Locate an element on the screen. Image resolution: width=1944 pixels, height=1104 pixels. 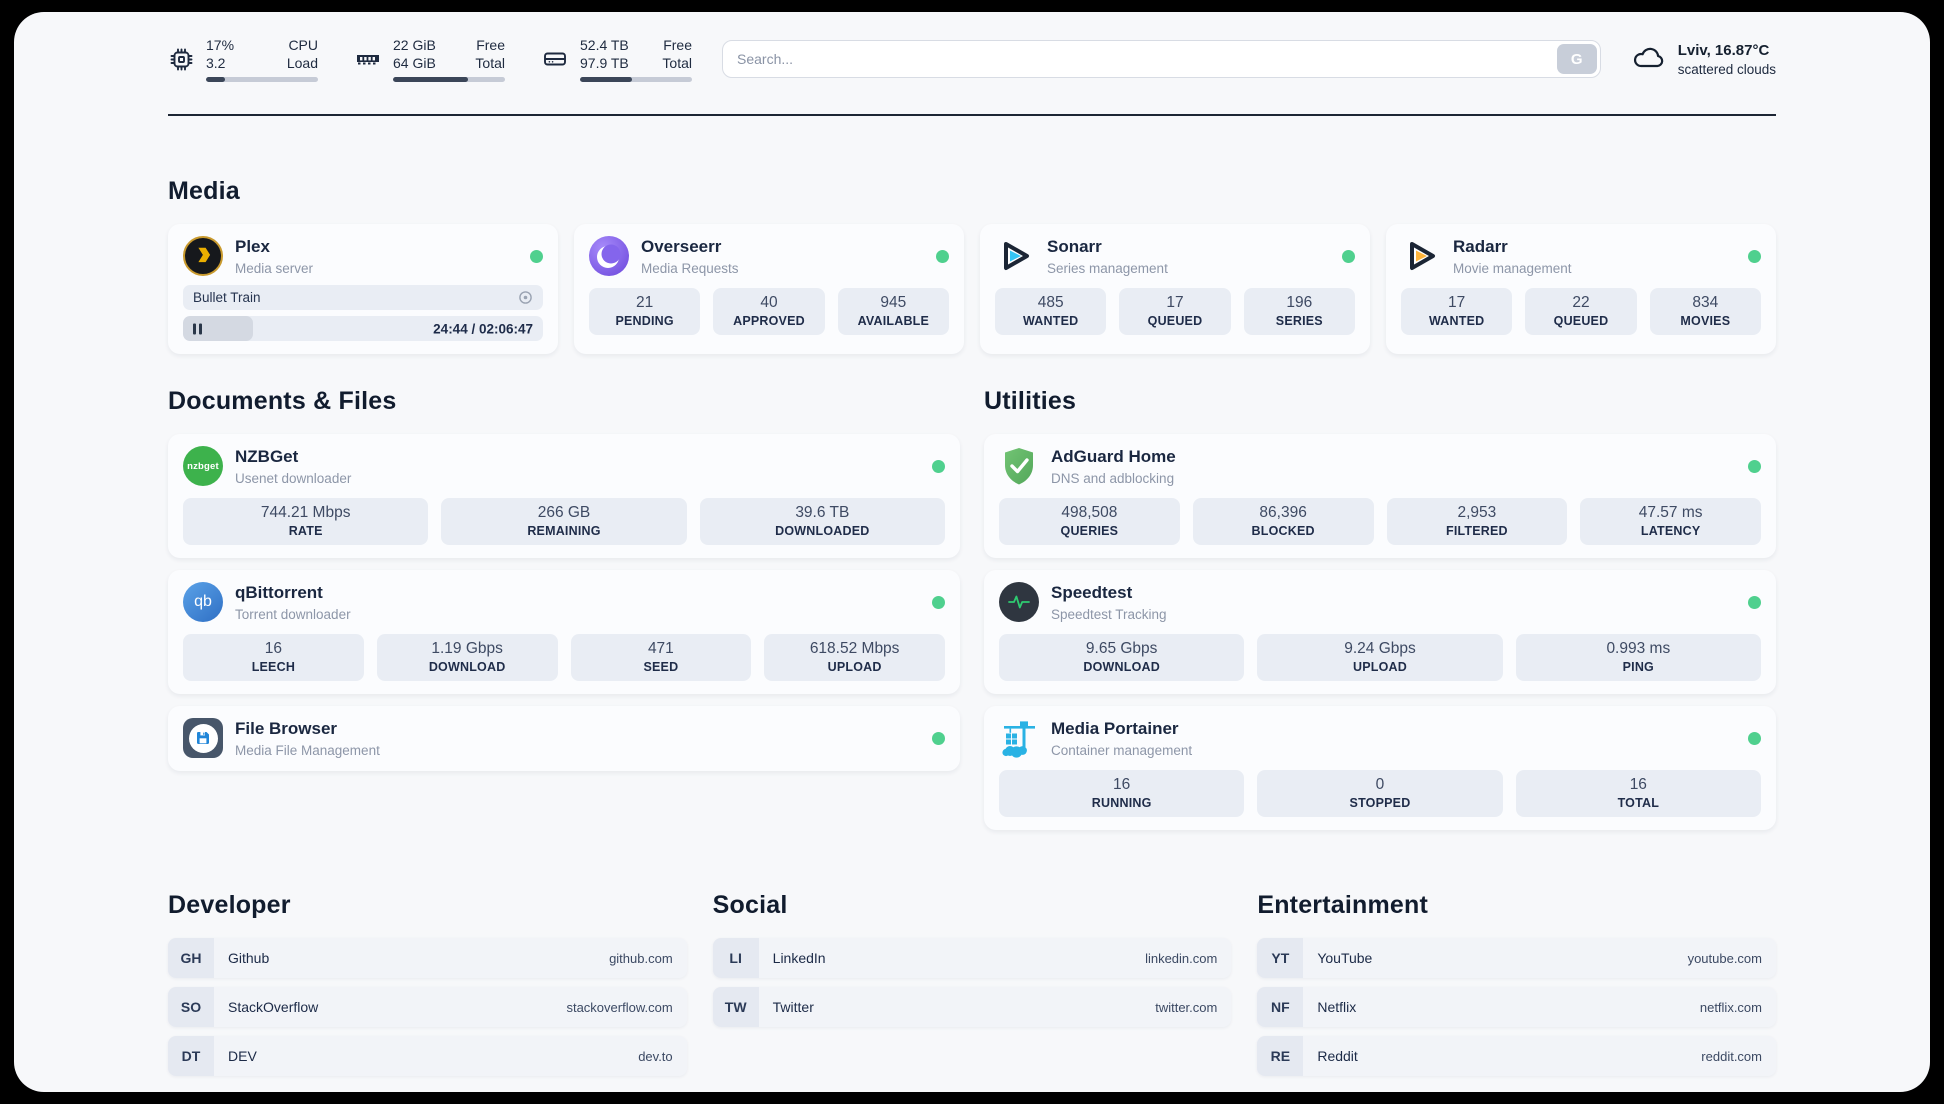
app-name: Speedtest is located at coordinates (1092, 593).